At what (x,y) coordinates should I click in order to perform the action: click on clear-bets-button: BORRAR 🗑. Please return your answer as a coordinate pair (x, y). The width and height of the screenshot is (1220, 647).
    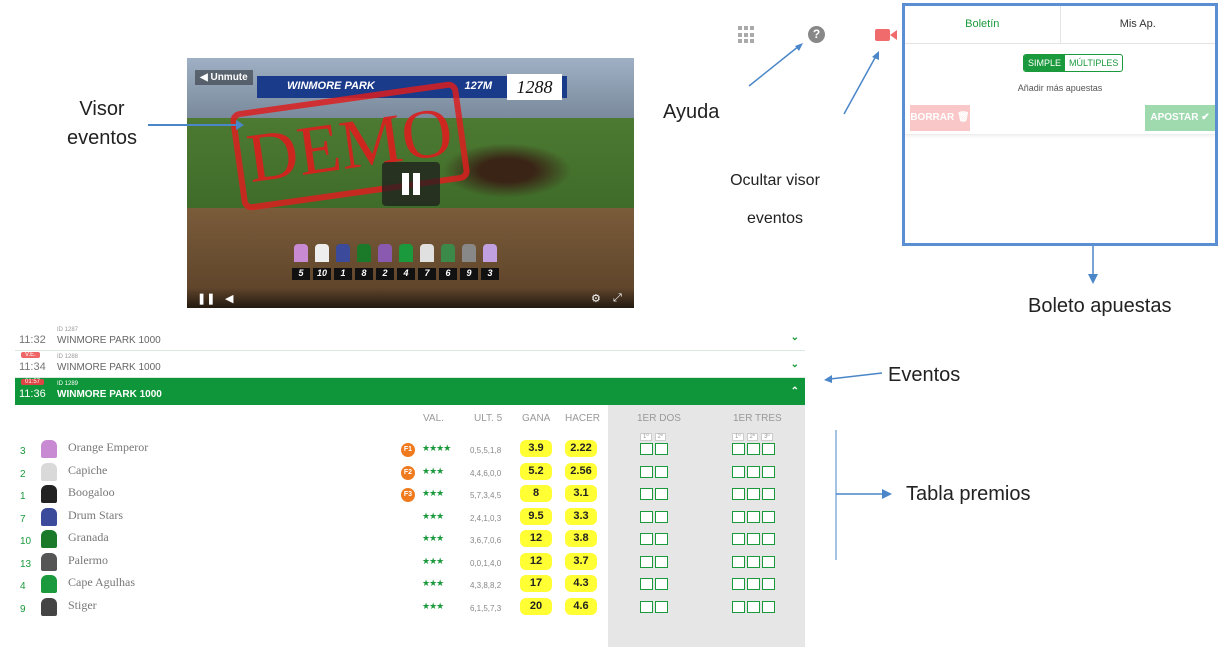
    Looking at the image, I should click on (940, 118).